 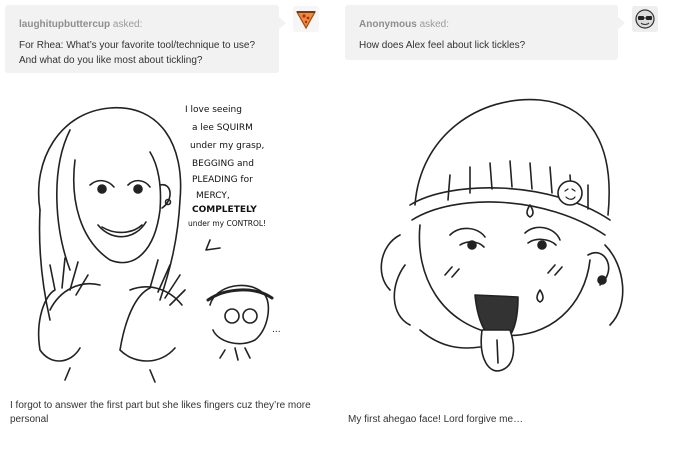 What do you see at coordinates (388, 24) in the screenshot?
I see `asker-name: Anonymous` at bounding box center [388, 24].